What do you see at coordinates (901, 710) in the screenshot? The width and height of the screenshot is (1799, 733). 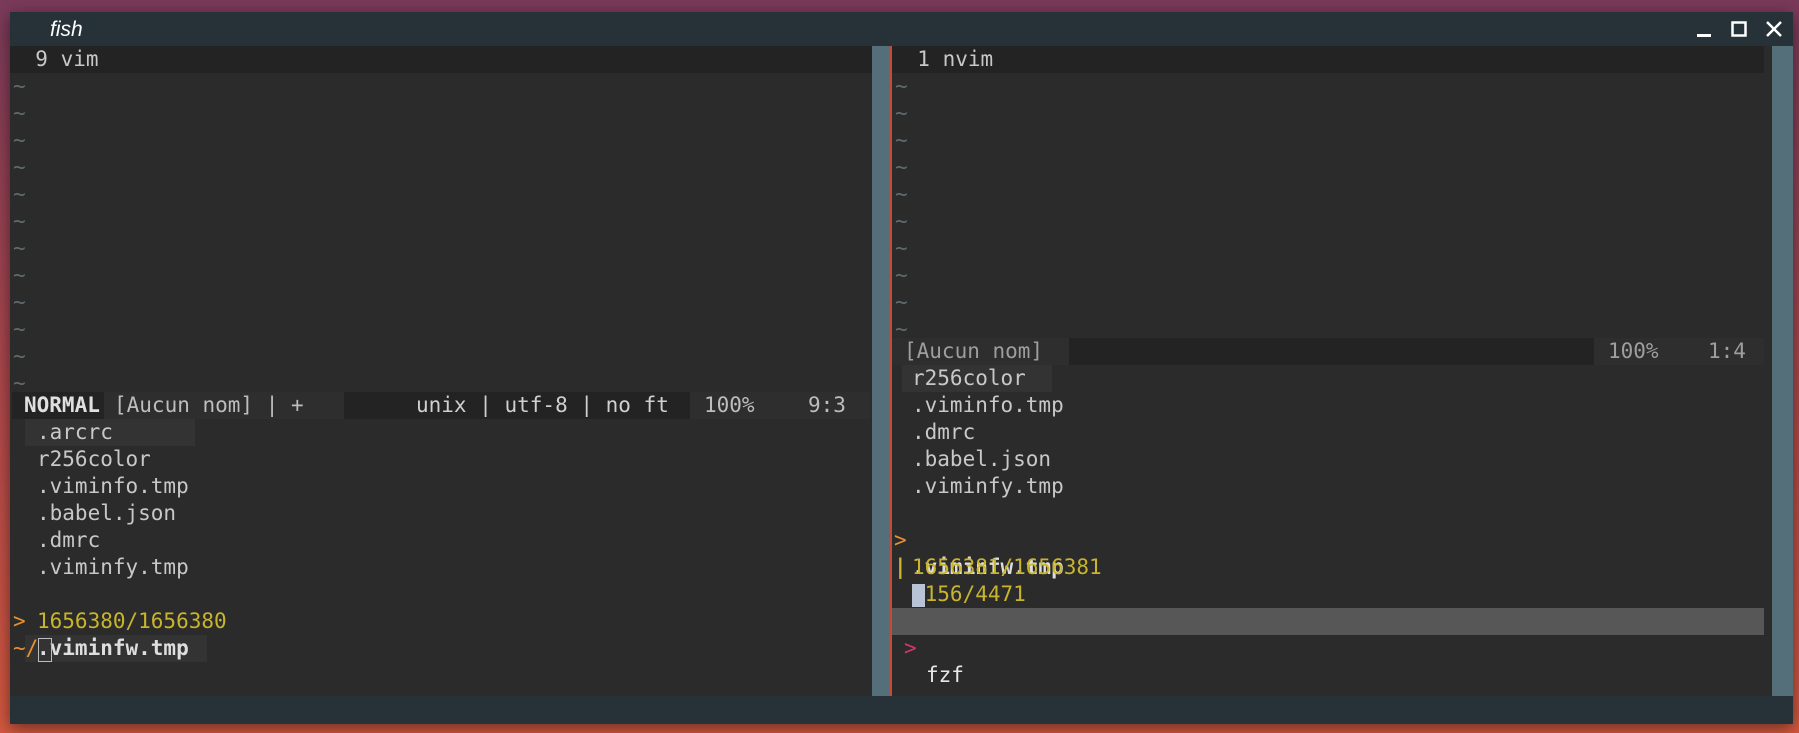 I see `window-bottom-strip` at bounding box center [901, 710].